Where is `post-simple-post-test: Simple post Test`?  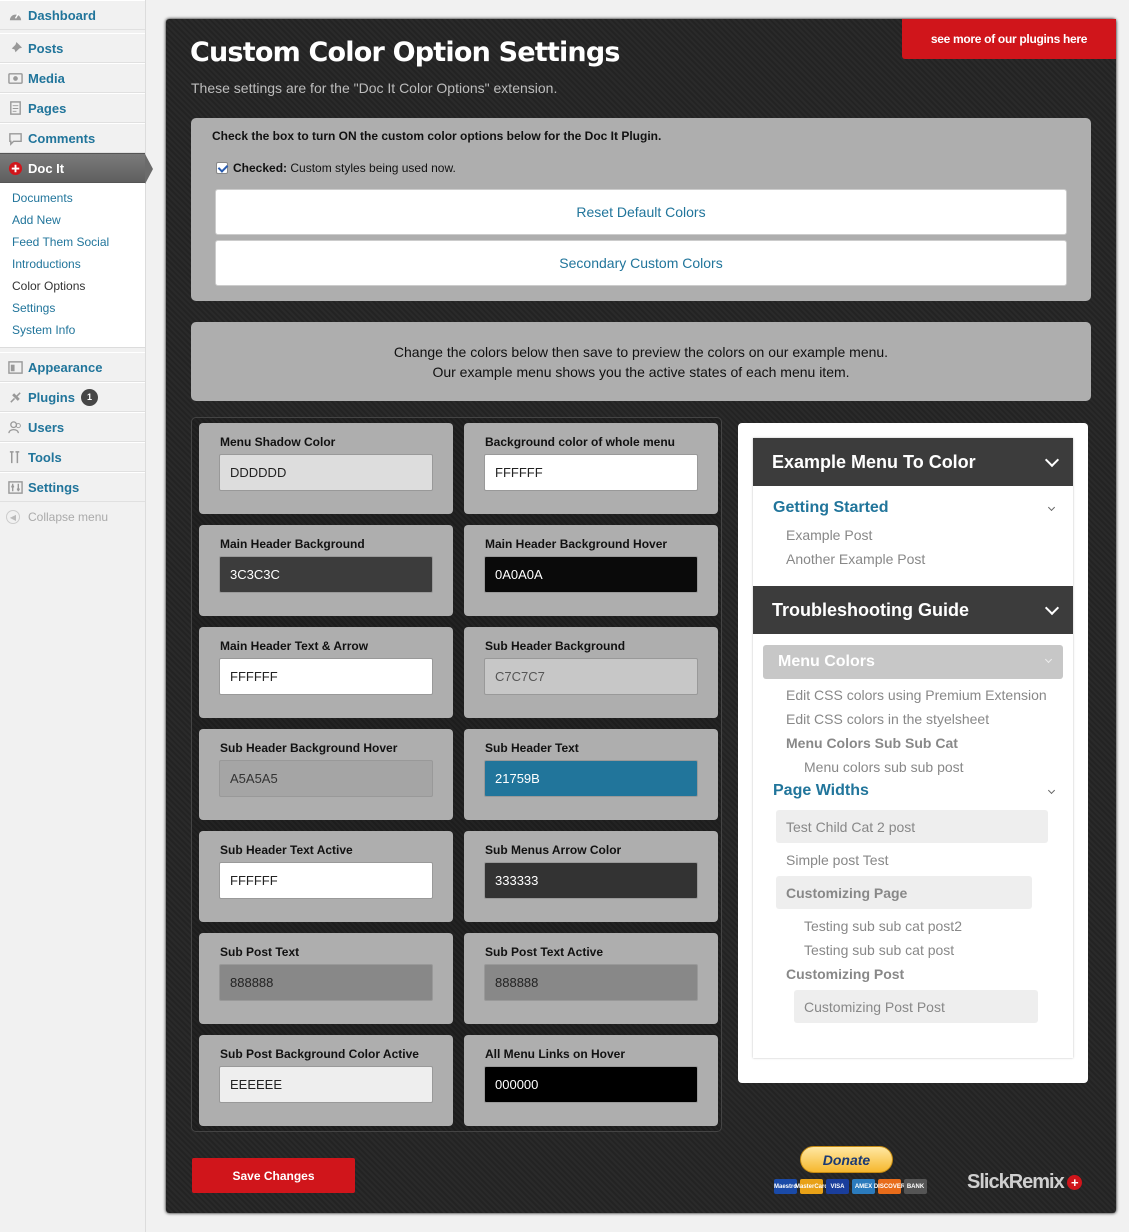 post-simple-post-test: Simple post Test is located at coordinates (837, 860).